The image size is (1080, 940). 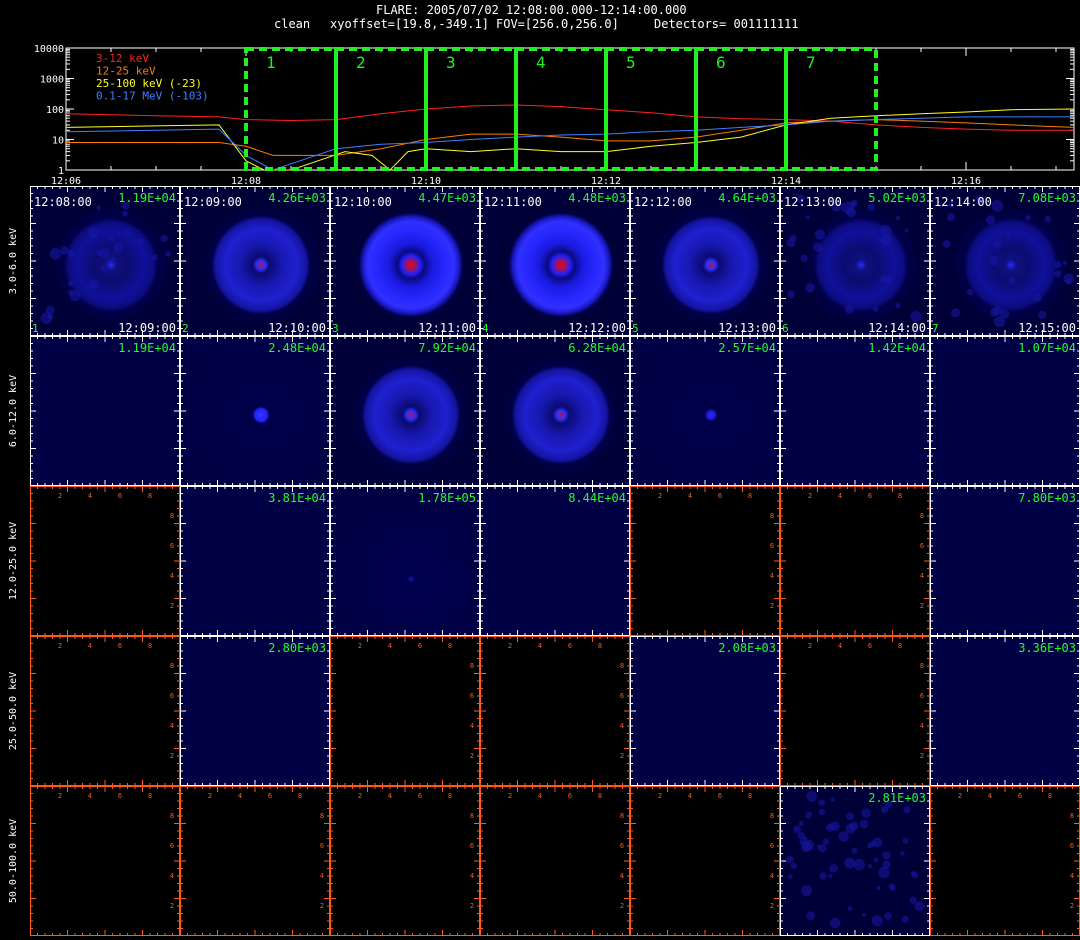 What do you see at coordinates (597, 348) in the screenshot?
I see `panel-max-value: 6.28E+04` at bounding box center [597, 348].